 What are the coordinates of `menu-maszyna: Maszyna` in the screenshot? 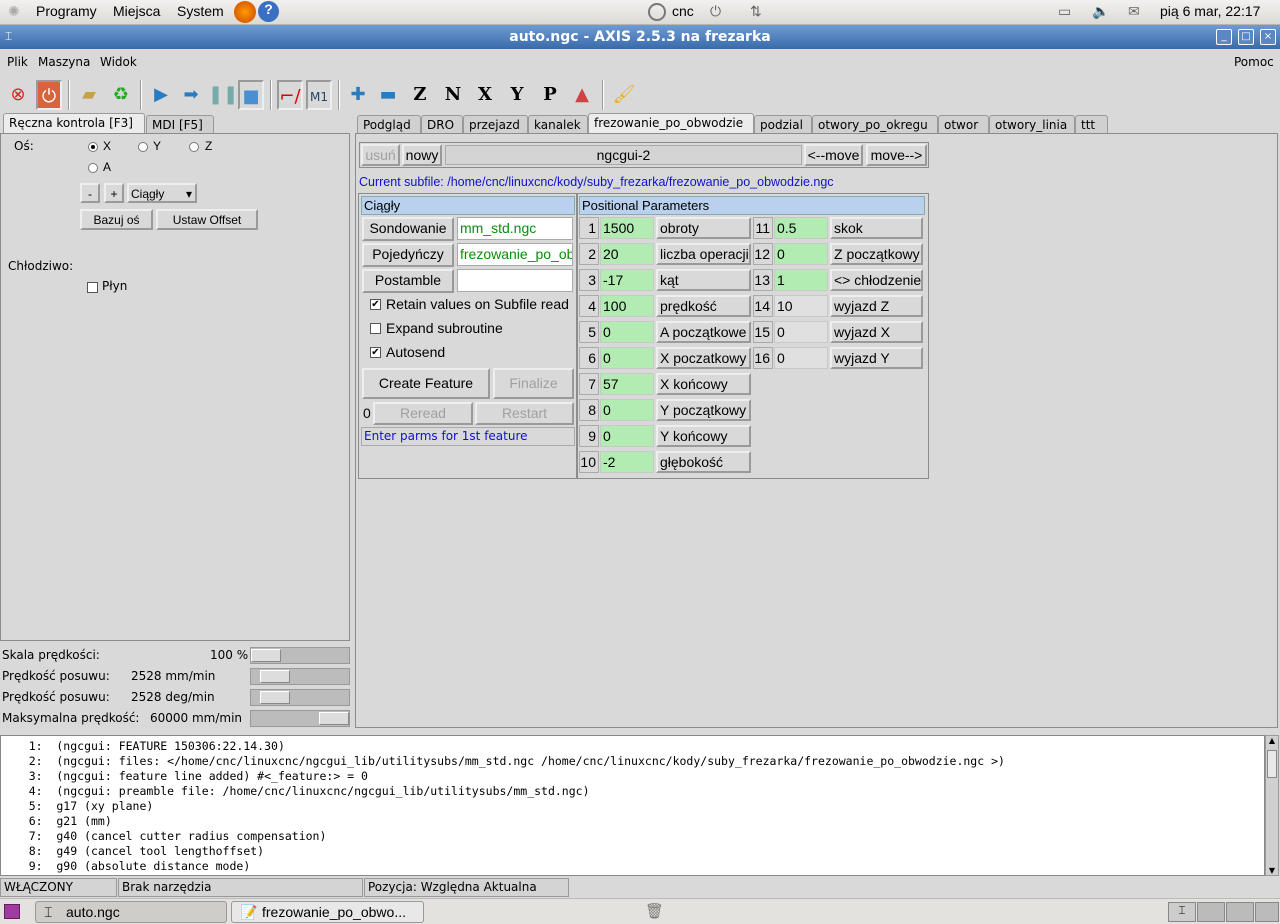 It's located at (64, 62).